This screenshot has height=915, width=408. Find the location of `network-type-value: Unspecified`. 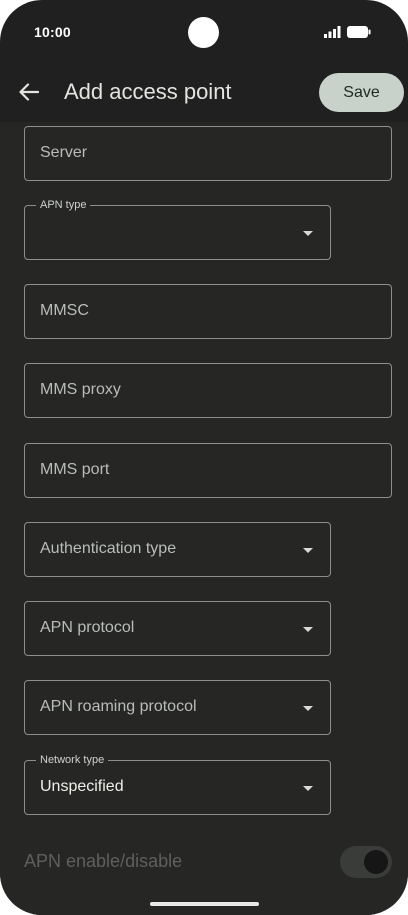

network-type-value: Unspecified is located at coordinates (82, 786).